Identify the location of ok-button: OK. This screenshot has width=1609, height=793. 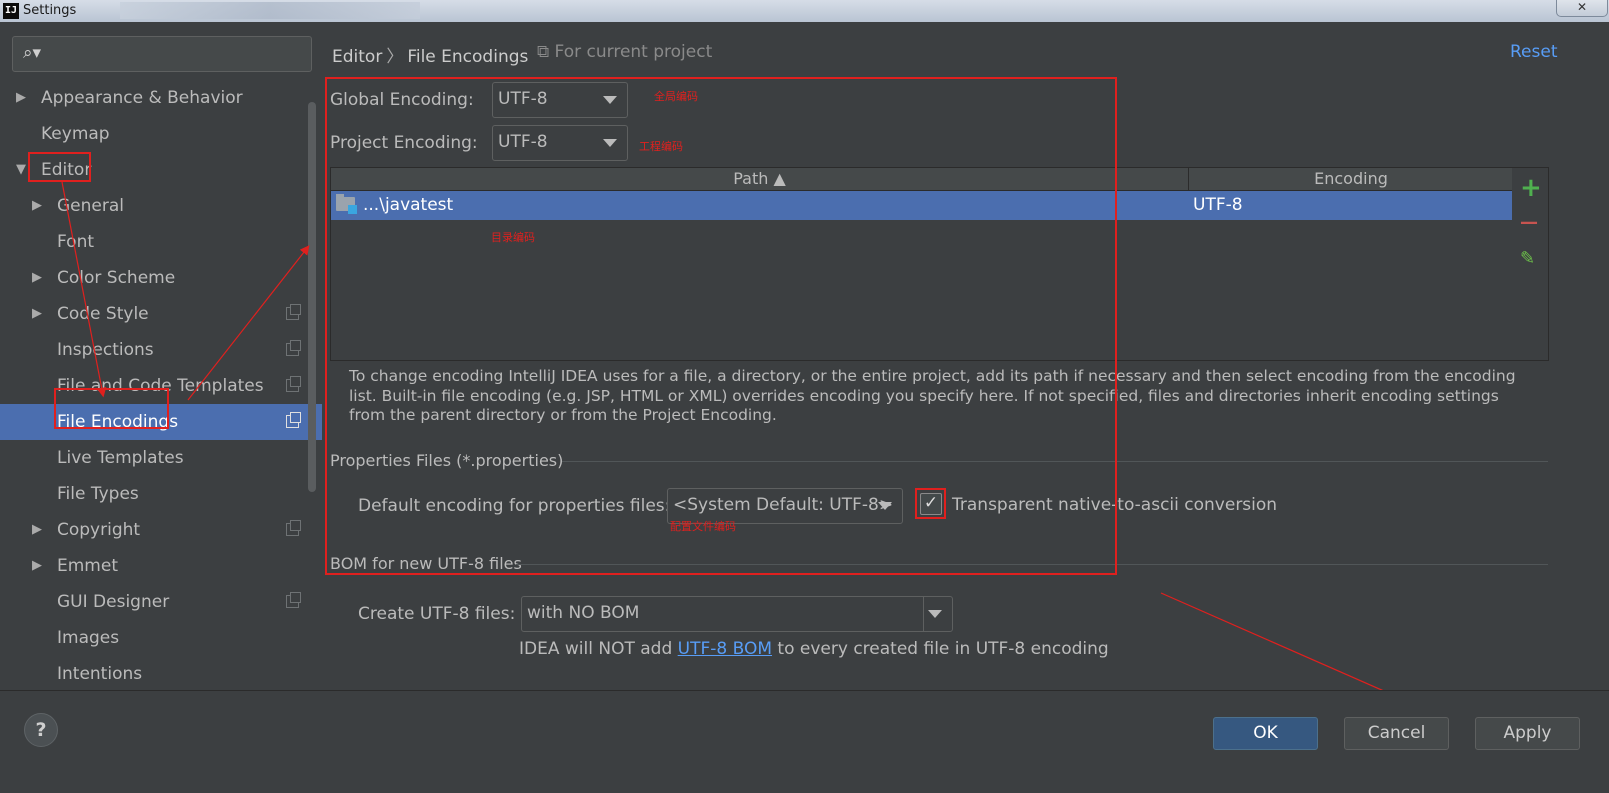
(1265, 733).